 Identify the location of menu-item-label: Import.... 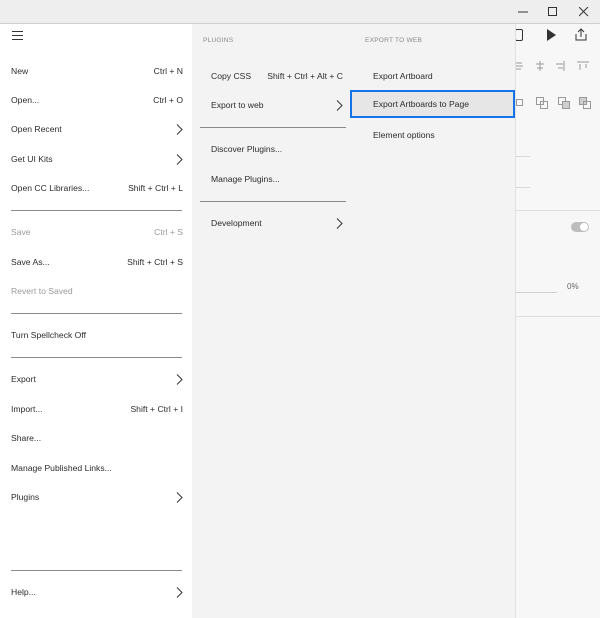
(27, 409).